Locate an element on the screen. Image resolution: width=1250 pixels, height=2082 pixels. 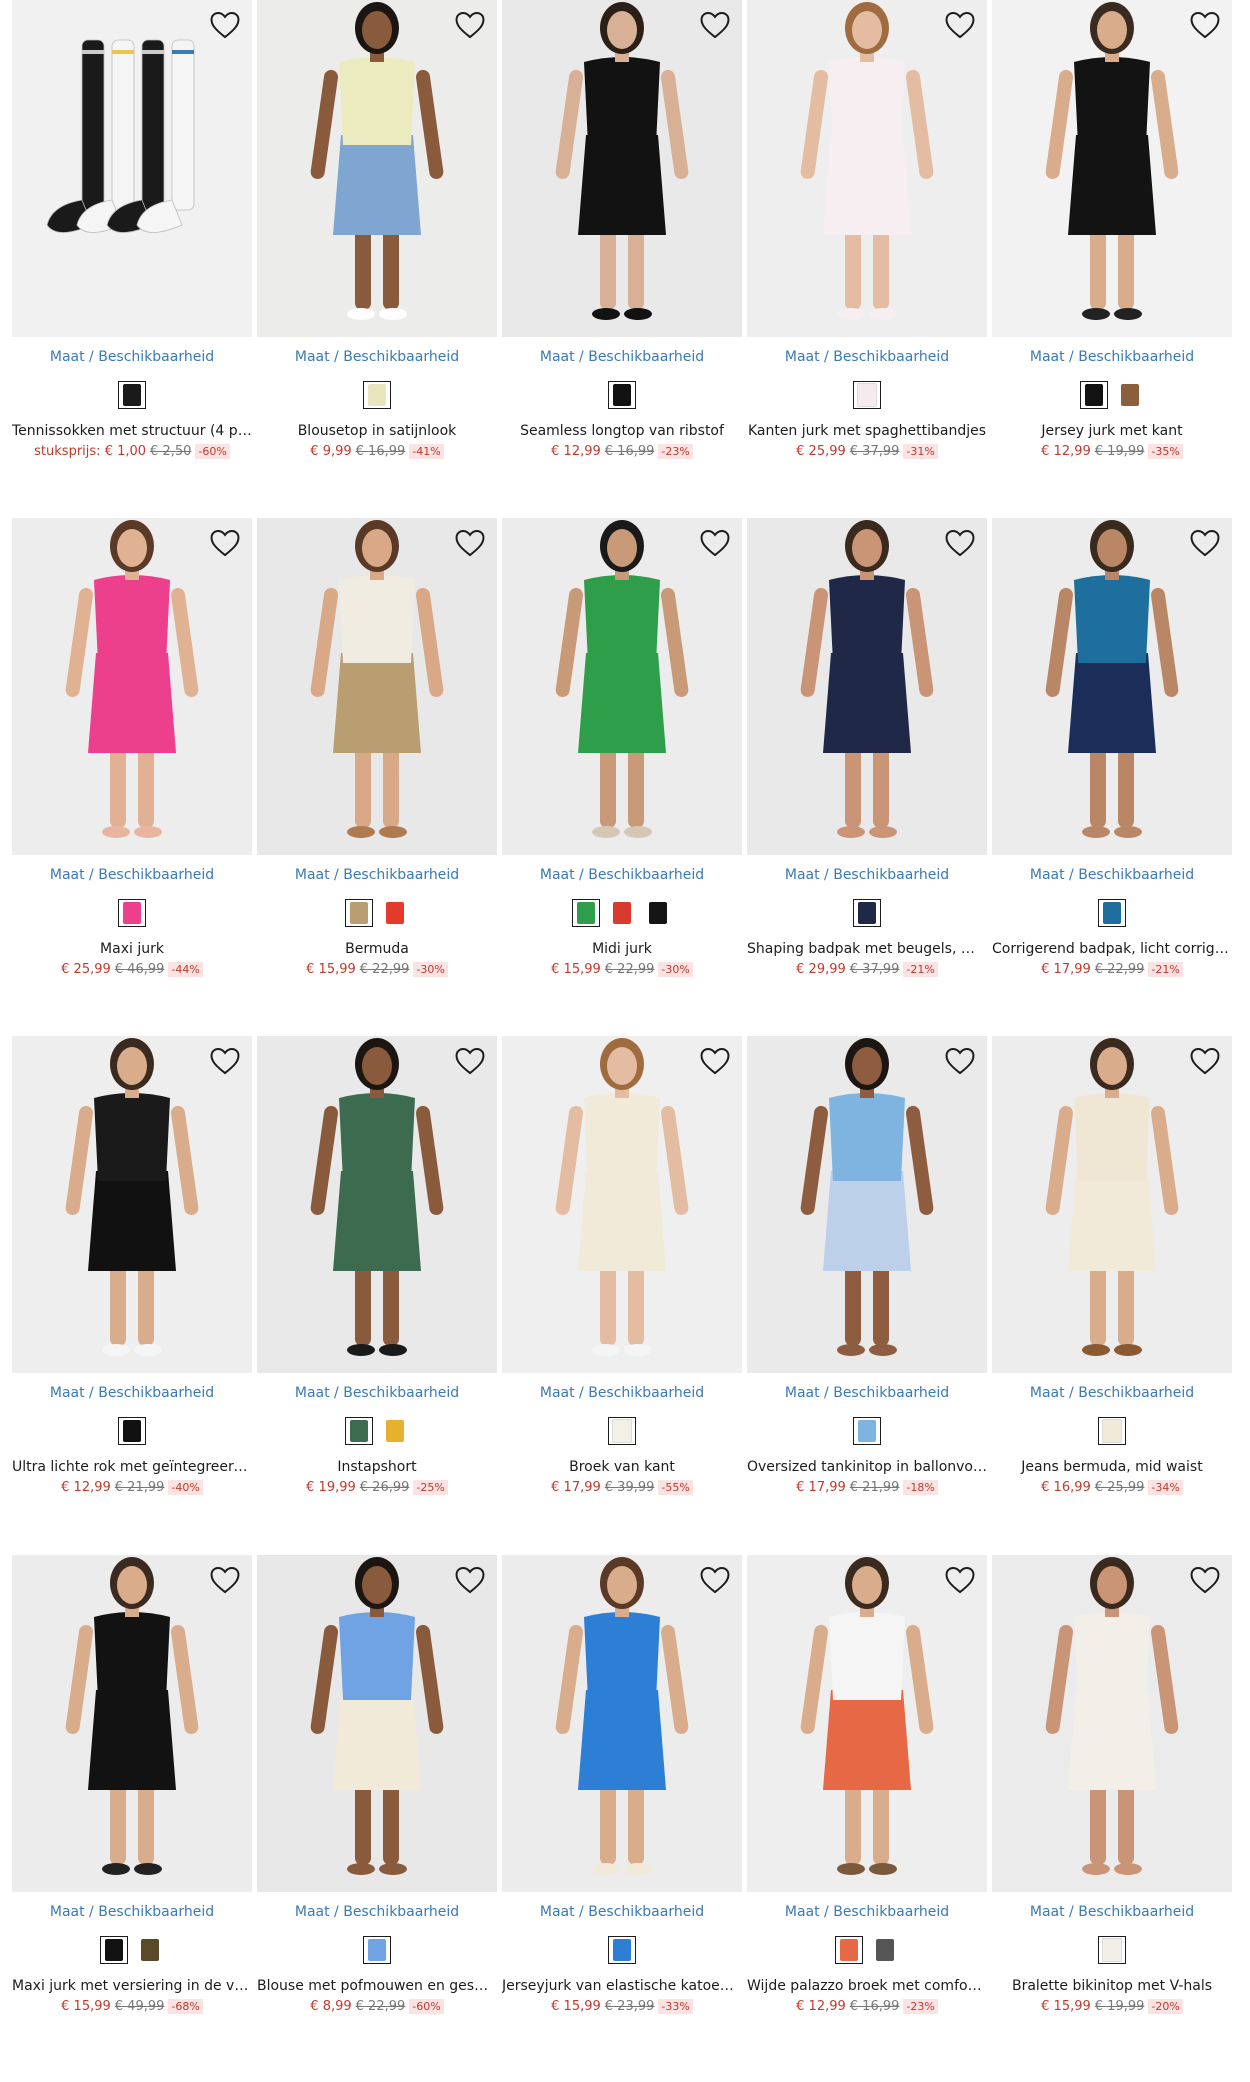
product-name: Oversized tankinitop in ballonvorm is located at coordinates (867, 1467).